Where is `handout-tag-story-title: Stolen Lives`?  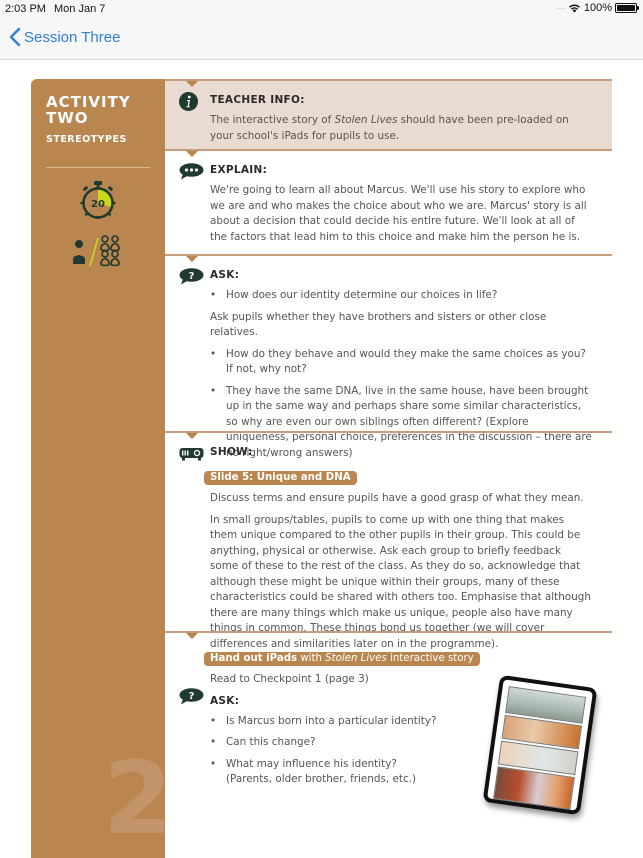 handout-tag-story-title: Stolen Lives is located at coordinates (356, 658).